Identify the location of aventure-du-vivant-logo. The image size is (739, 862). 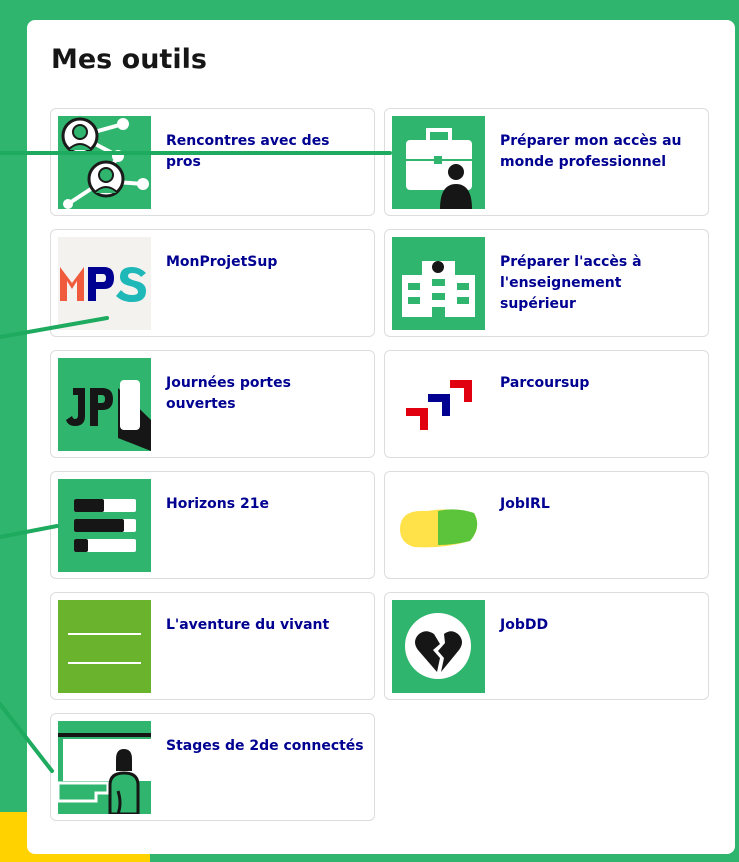
(104, 646).